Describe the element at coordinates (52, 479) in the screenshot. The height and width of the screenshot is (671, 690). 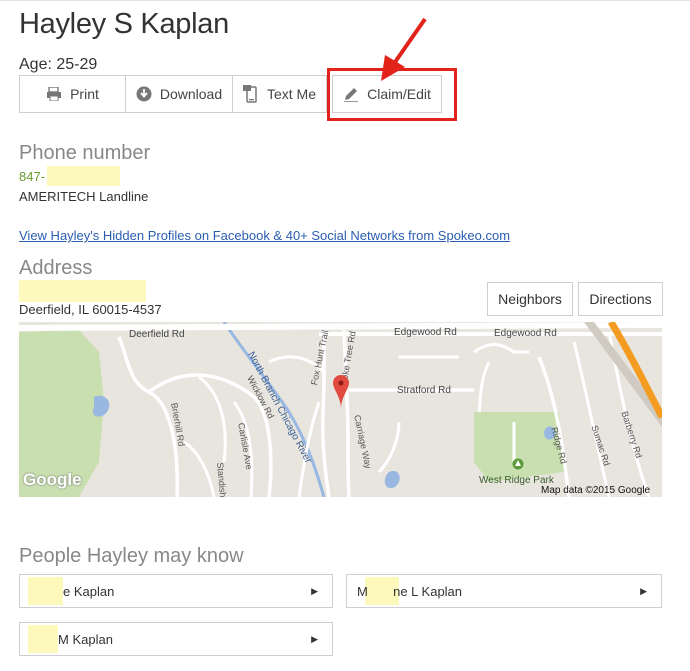
I see `google-logo: Google` at that location.